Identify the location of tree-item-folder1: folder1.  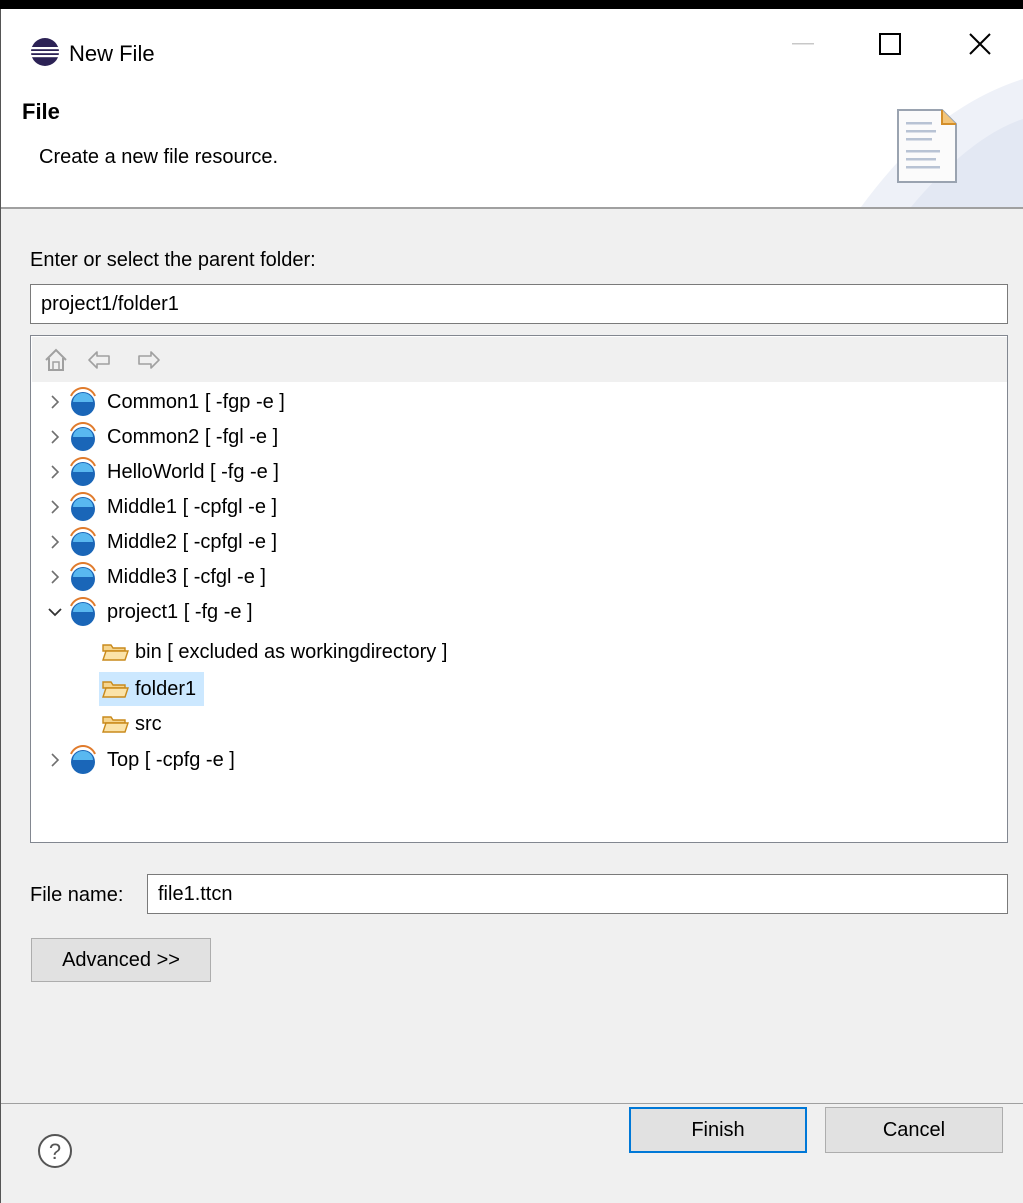
(152, 689).